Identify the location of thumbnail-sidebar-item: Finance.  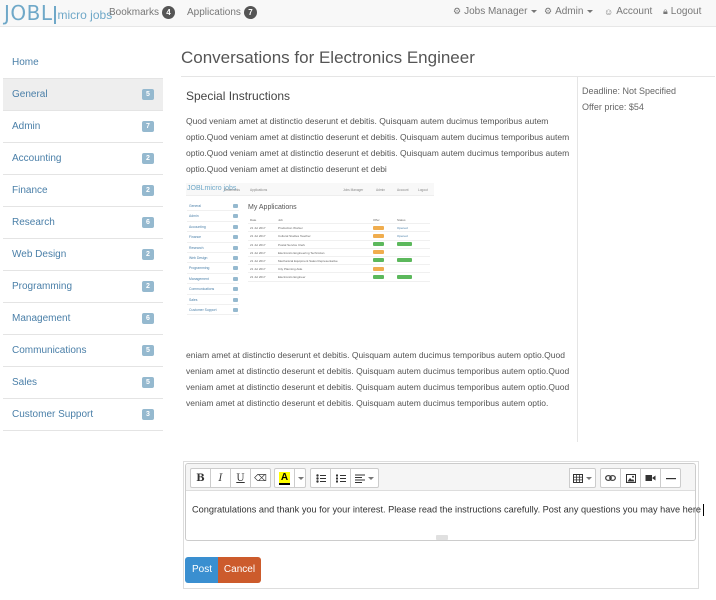
(213, 237).